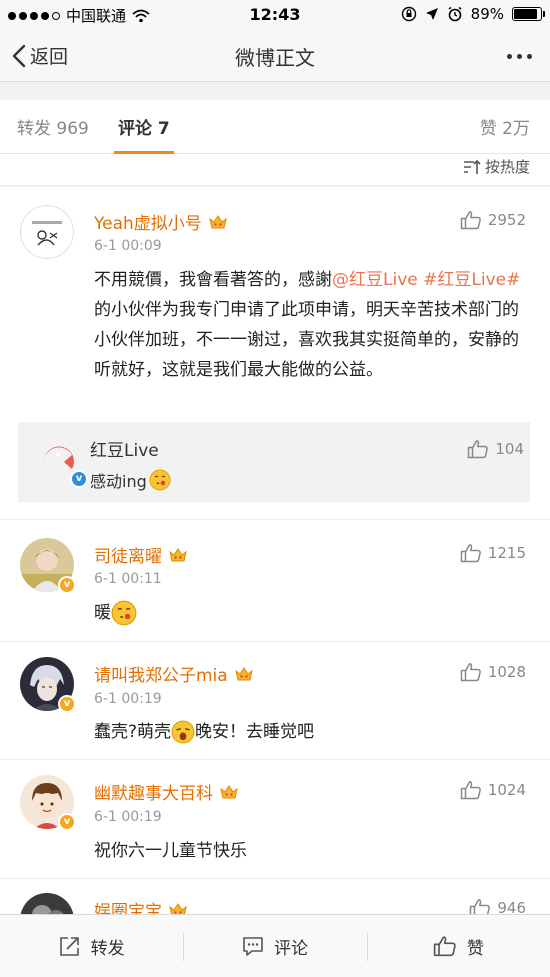  I want to click on comment-username: 幽默趣事大百科, so click(166, 791).